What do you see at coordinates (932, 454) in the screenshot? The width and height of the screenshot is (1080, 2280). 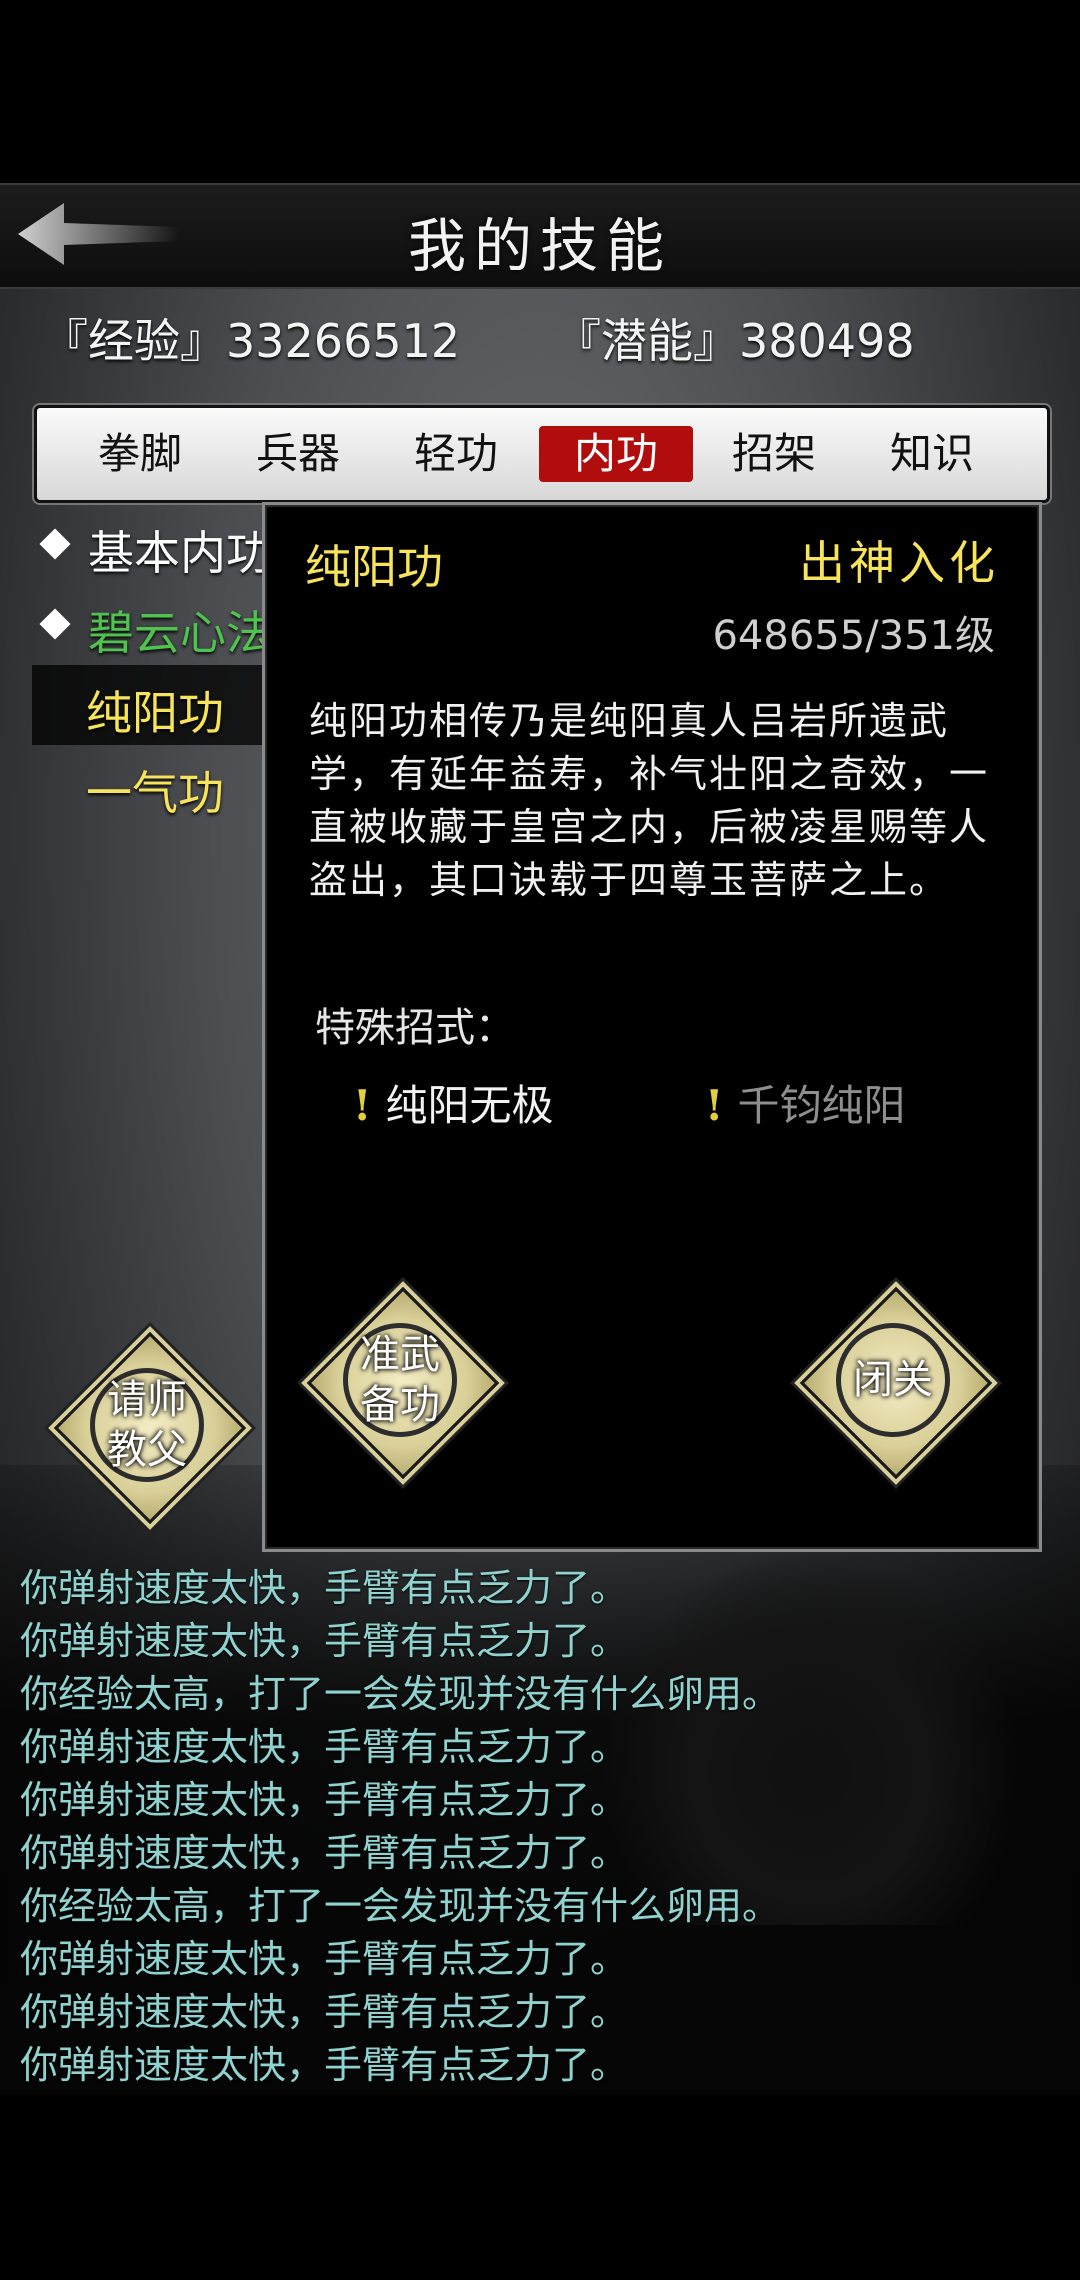 I see `tab-knowledge: 知识` at bounding box center [932, 454].